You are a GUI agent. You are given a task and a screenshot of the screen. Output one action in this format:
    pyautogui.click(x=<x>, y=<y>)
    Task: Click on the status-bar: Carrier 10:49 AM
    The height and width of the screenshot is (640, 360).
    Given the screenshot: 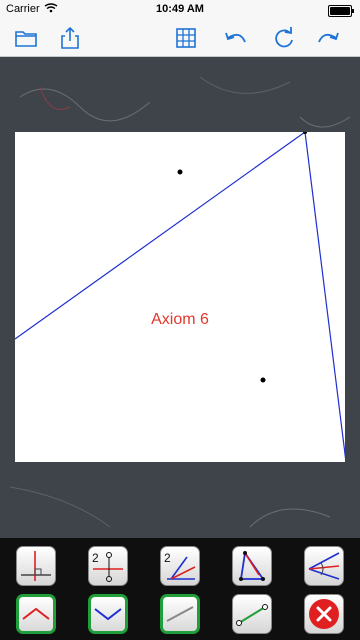 What is the action you would take?
    pyautogui.click(x=180, y=10)
    